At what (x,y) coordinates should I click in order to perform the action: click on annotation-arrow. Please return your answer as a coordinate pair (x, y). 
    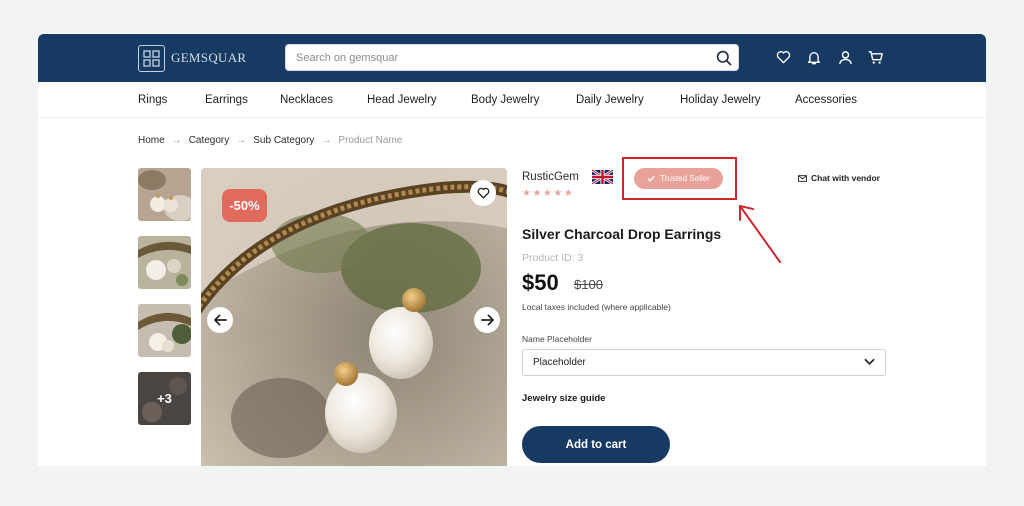
    Looking at the image, I should click on (760, 234).